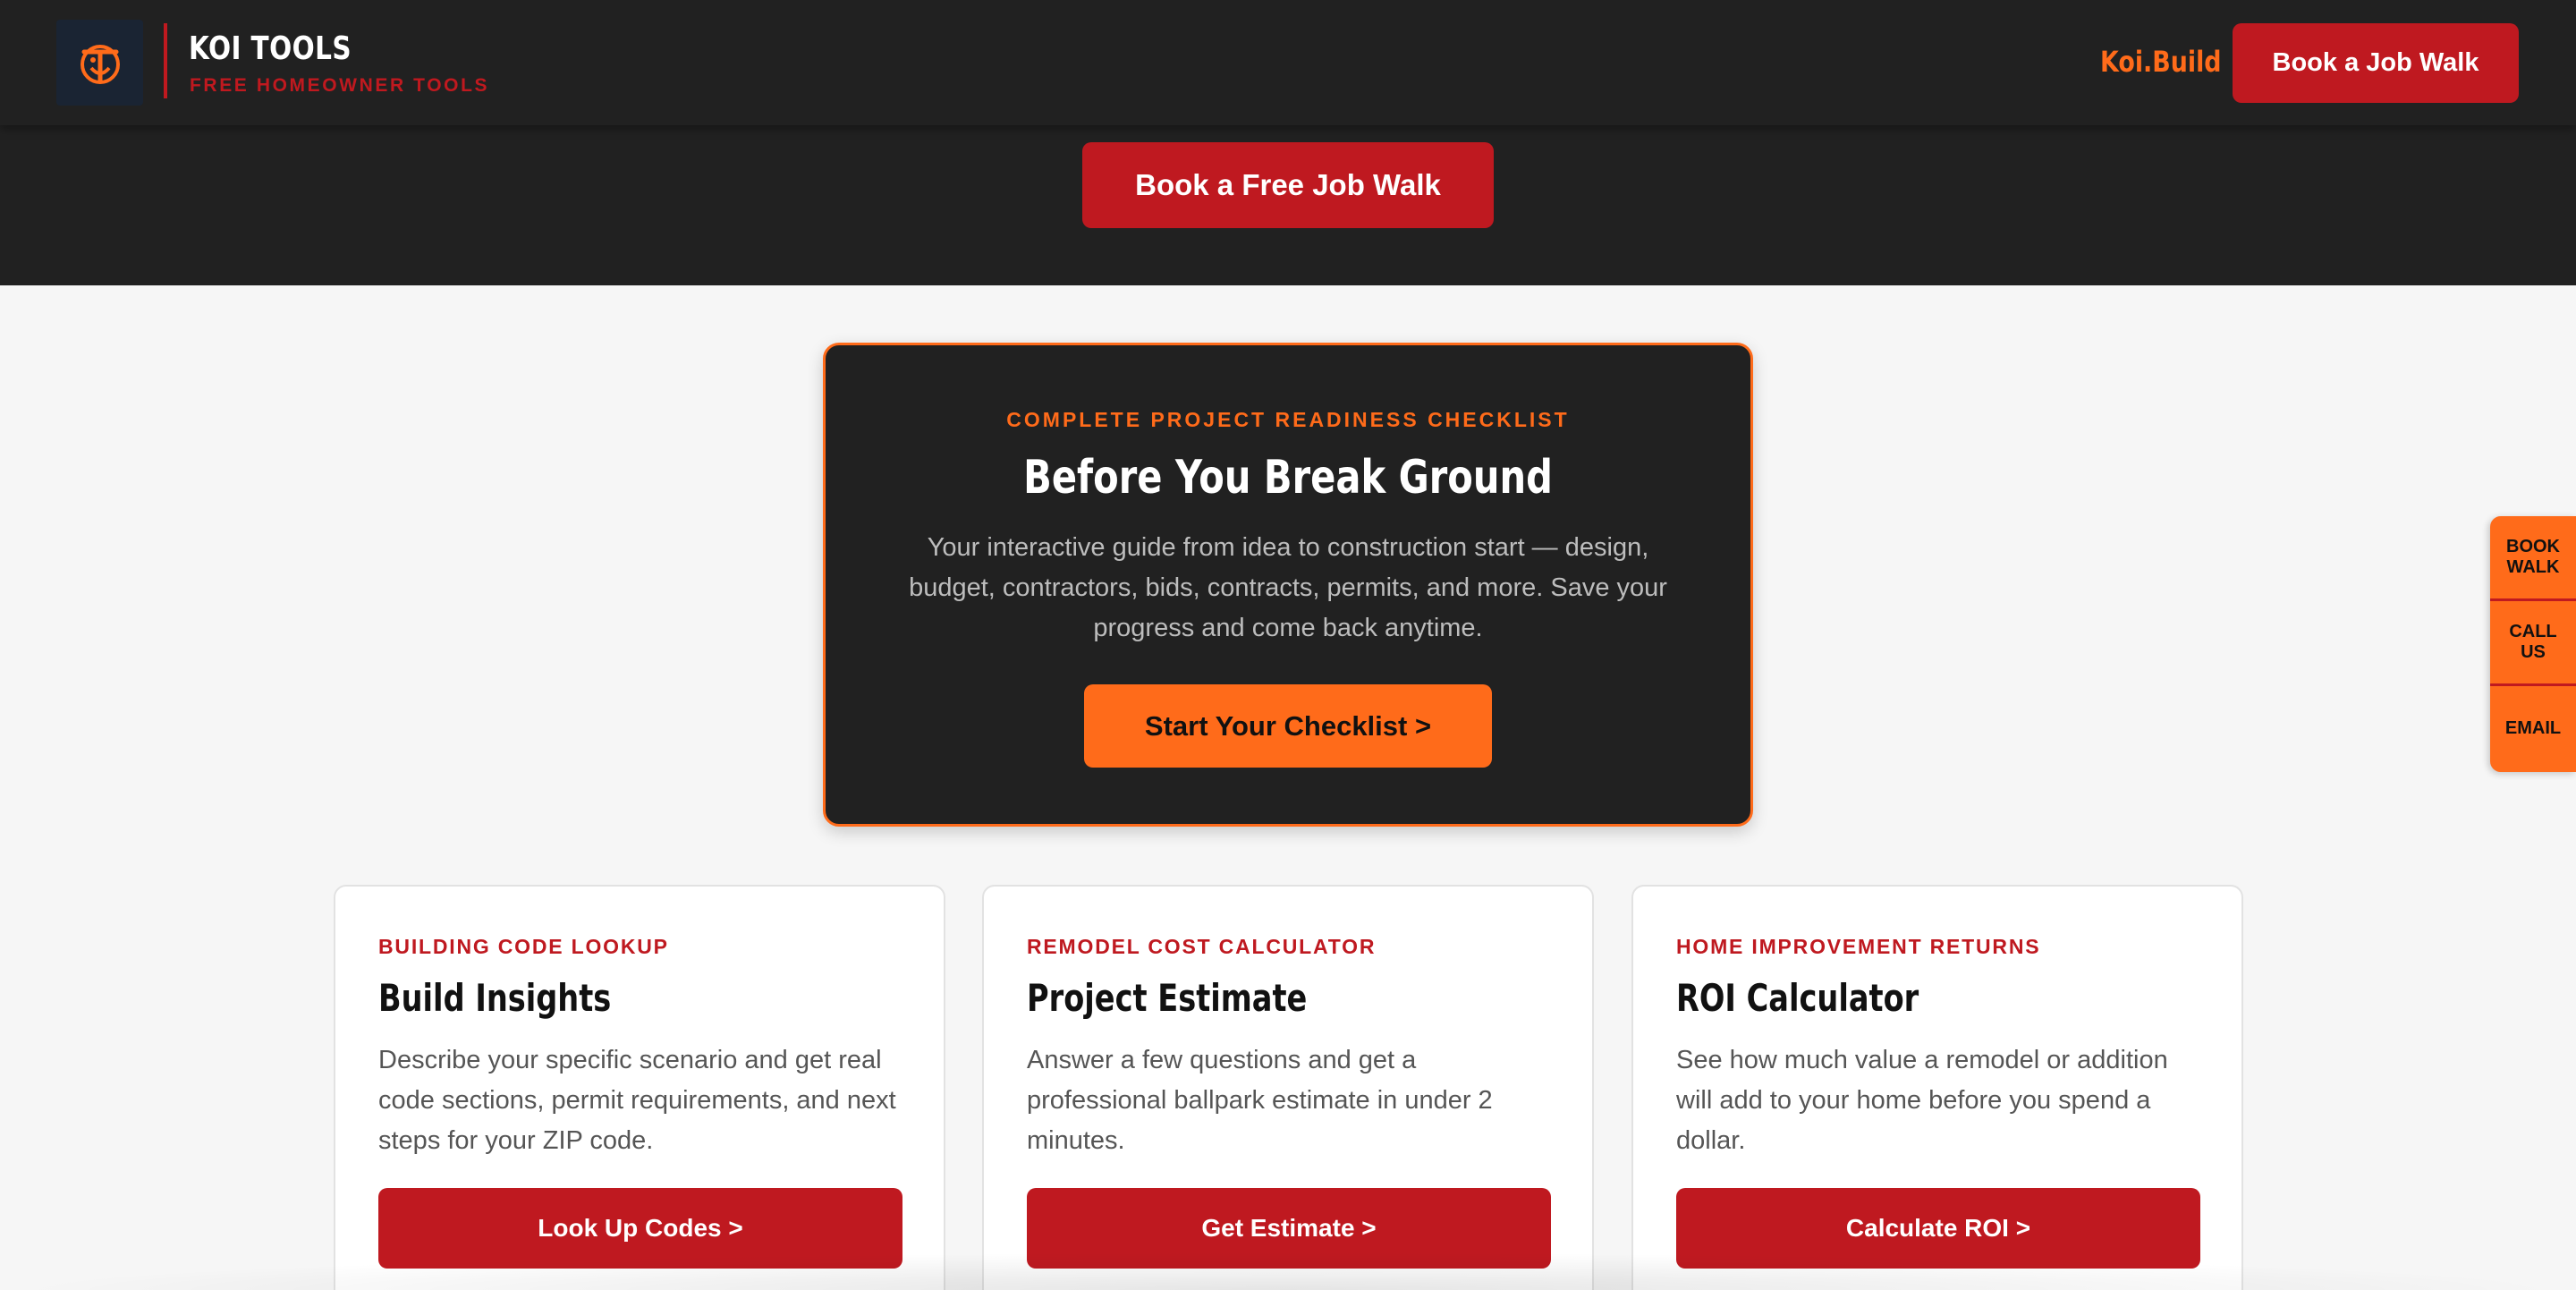  I want to click on brand-subtitle: FREE HOMEOWNER TOOLS, so click(340, 85).